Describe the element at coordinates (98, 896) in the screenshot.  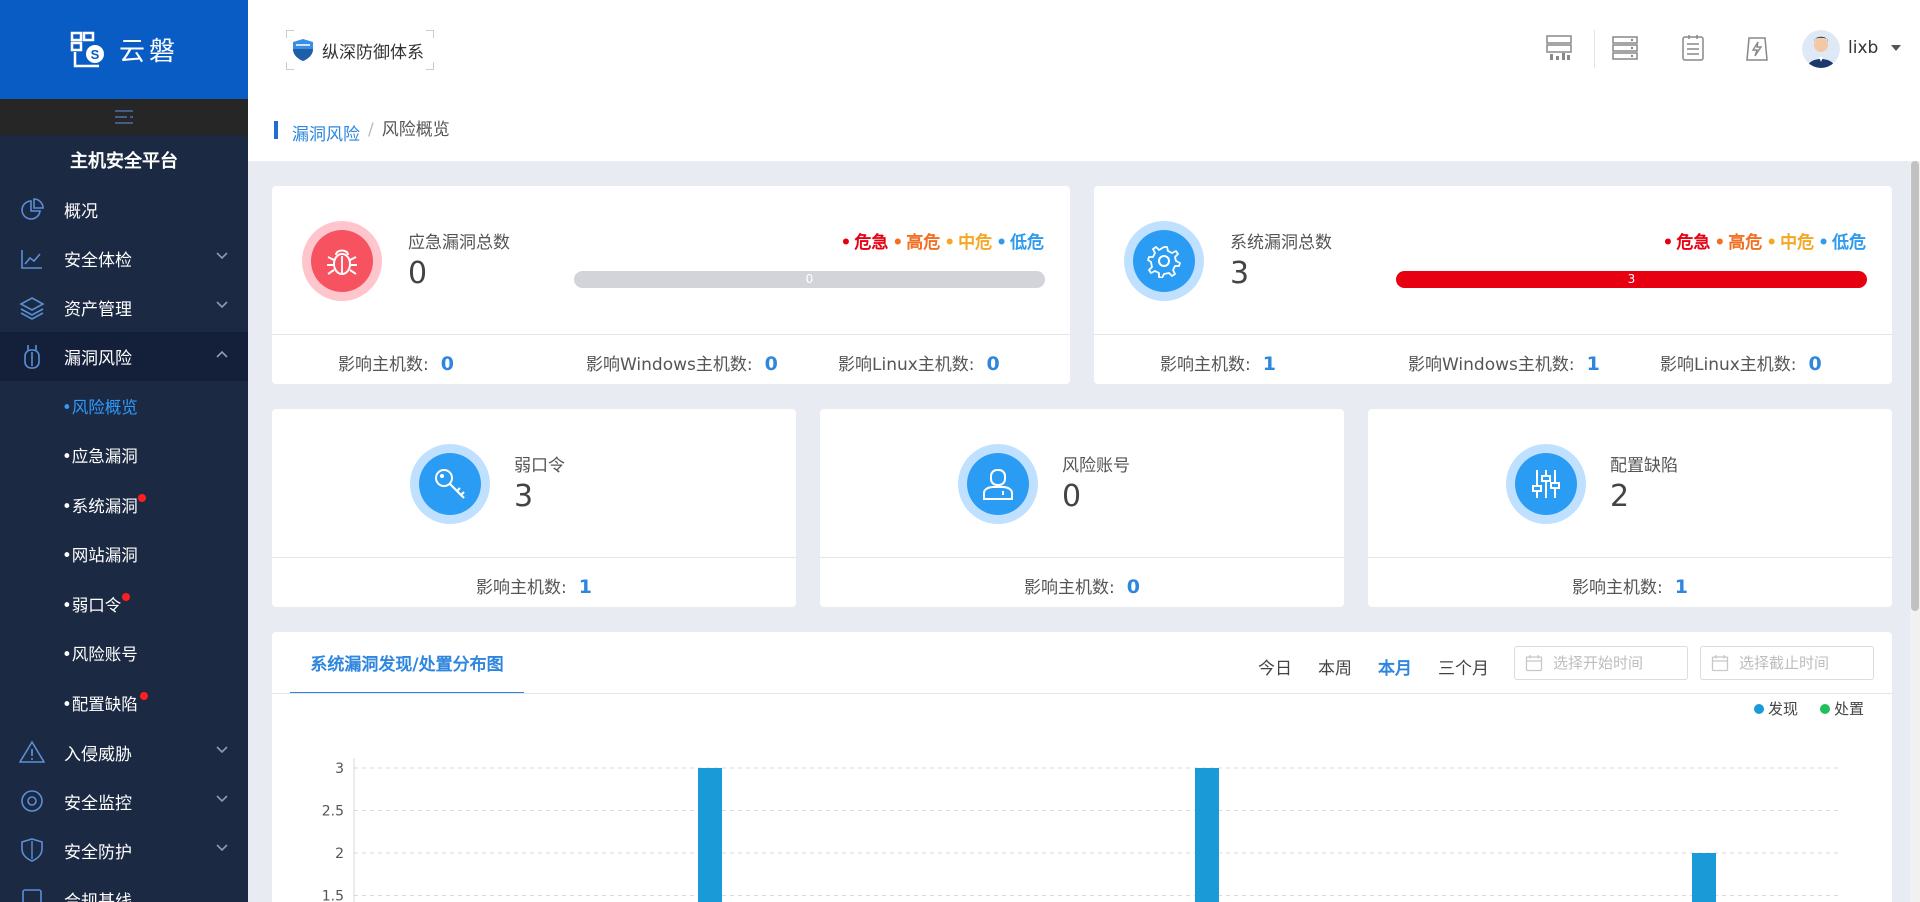
I see `sidebar-item-label: 合规基线` at that location.